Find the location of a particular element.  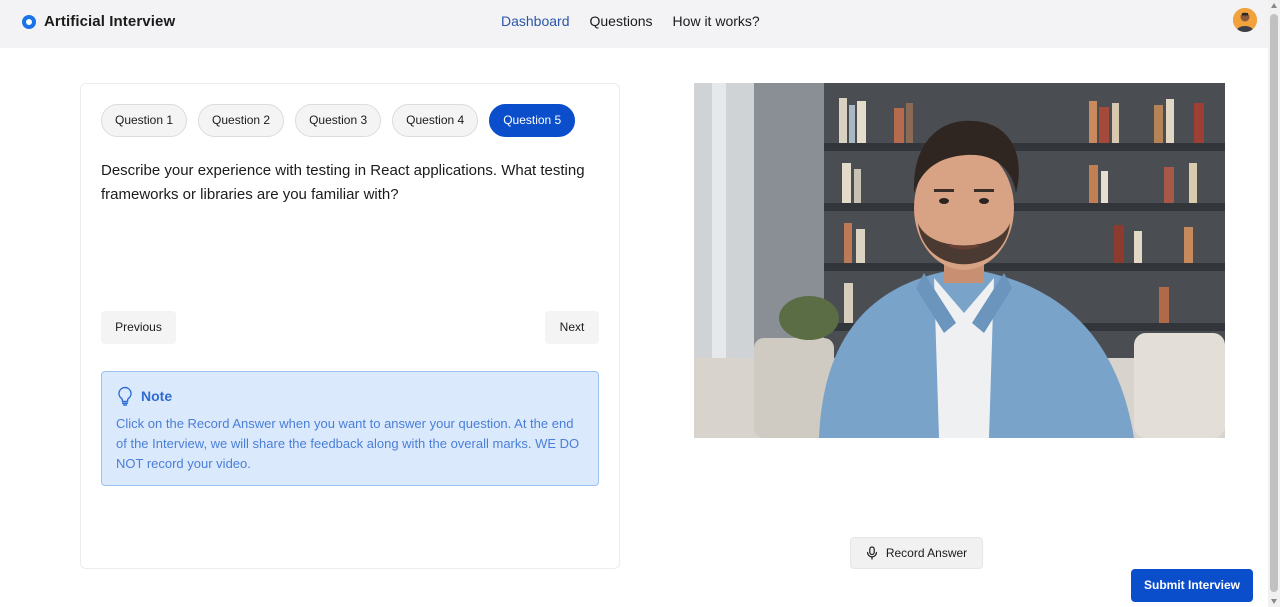

next-button: Next is located at coordinates (572, 327).